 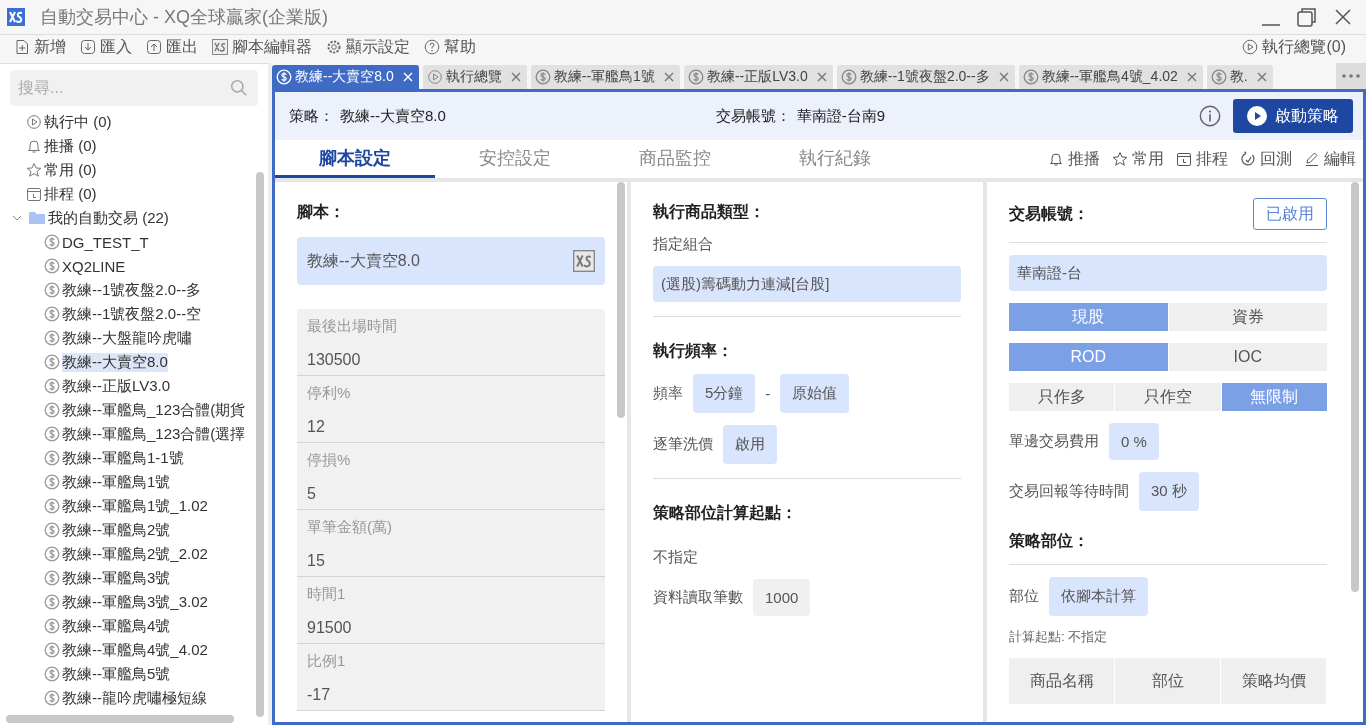 I want to click on tab: 商品監控, so click(x=675, y=159).